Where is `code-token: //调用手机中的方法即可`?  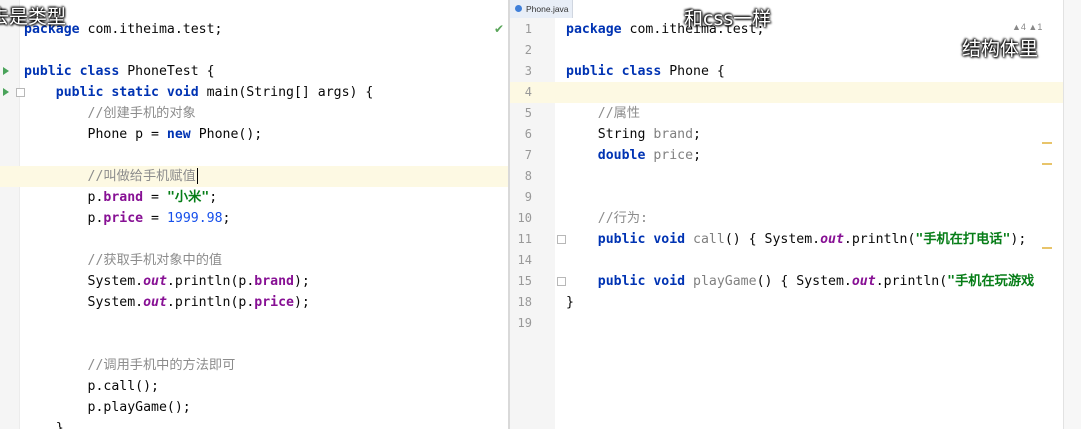
code-token: //调用手机中的方法即可 is located at coordinates (130, 365).